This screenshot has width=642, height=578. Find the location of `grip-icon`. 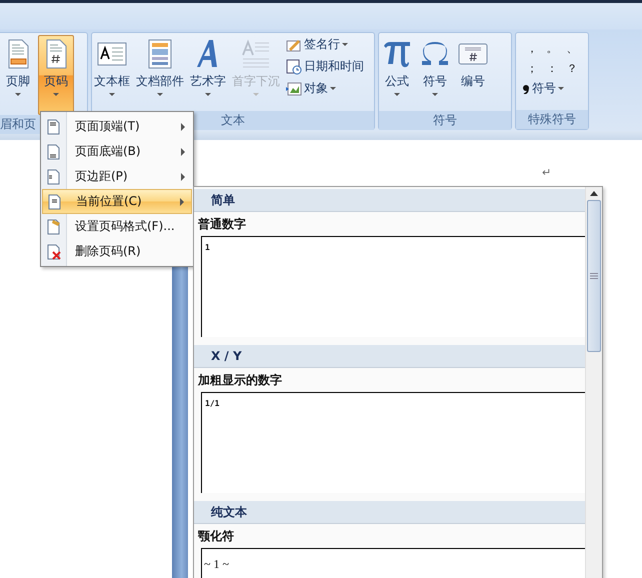

grip-icon is located at coordinates (594, 276).